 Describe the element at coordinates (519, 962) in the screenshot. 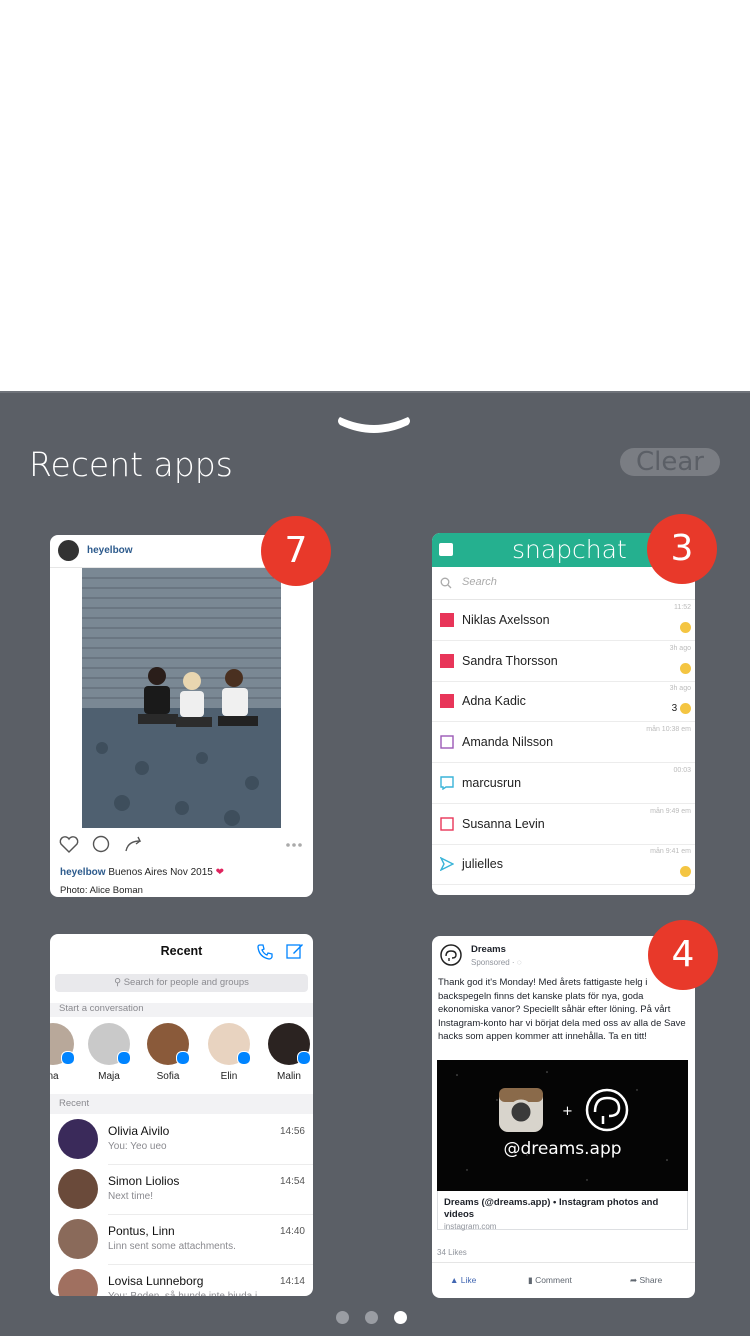

I see `globe-icon: ◌` at that location.